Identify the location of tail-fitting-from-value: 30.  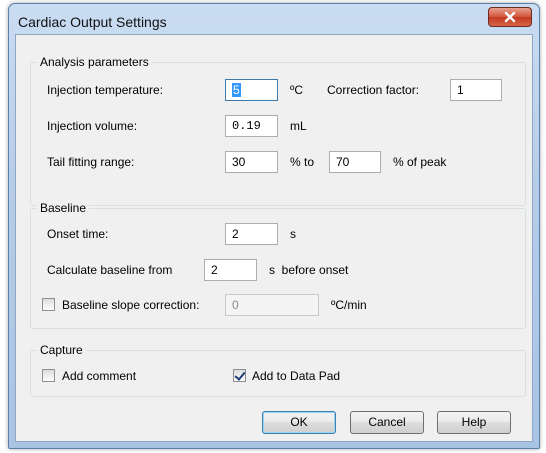
(239, 162).